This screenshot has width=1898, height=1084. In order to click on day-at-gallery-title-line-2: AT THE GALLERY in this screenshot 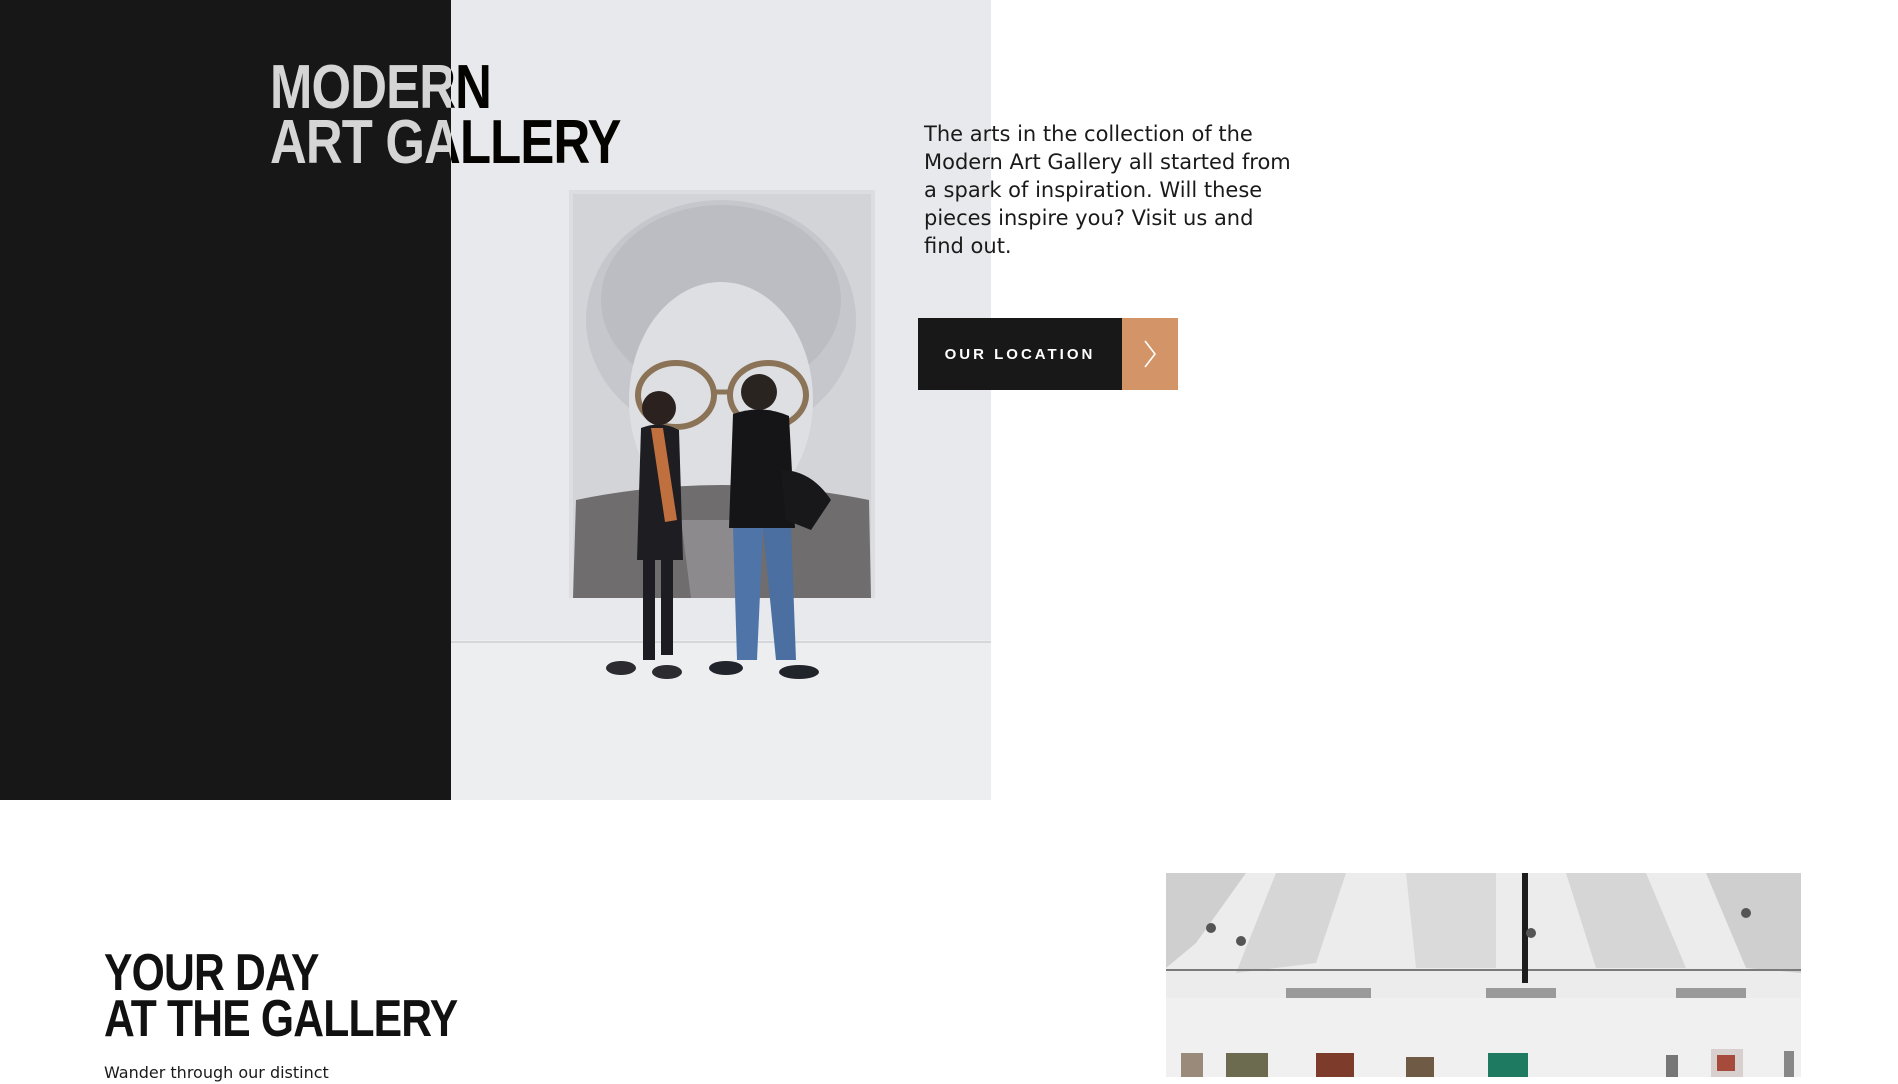, I will do `click(281, 1019)`.